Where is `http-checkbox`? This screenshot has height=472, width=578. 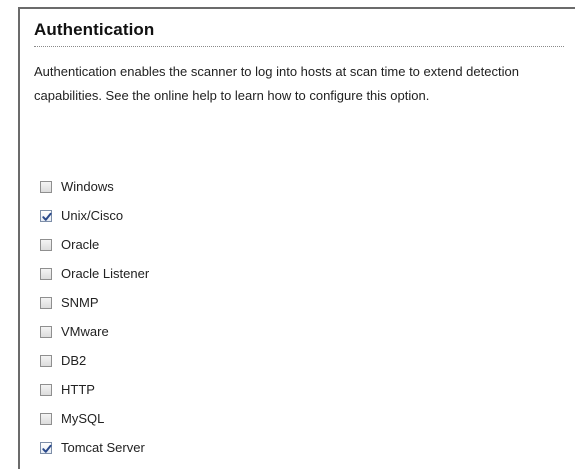 http-checkbox is located at coordinates (46, 389).